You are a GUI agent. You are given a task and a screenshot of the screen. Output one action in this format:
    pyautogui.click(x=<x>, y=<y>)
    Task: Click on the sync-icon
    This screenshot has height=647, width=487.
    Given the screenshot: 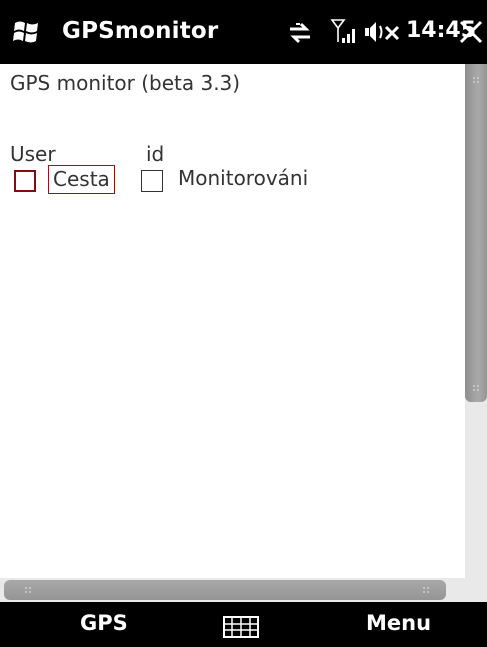 What is the action you would take?
    pyautogui.click(x=300, y=33)
    